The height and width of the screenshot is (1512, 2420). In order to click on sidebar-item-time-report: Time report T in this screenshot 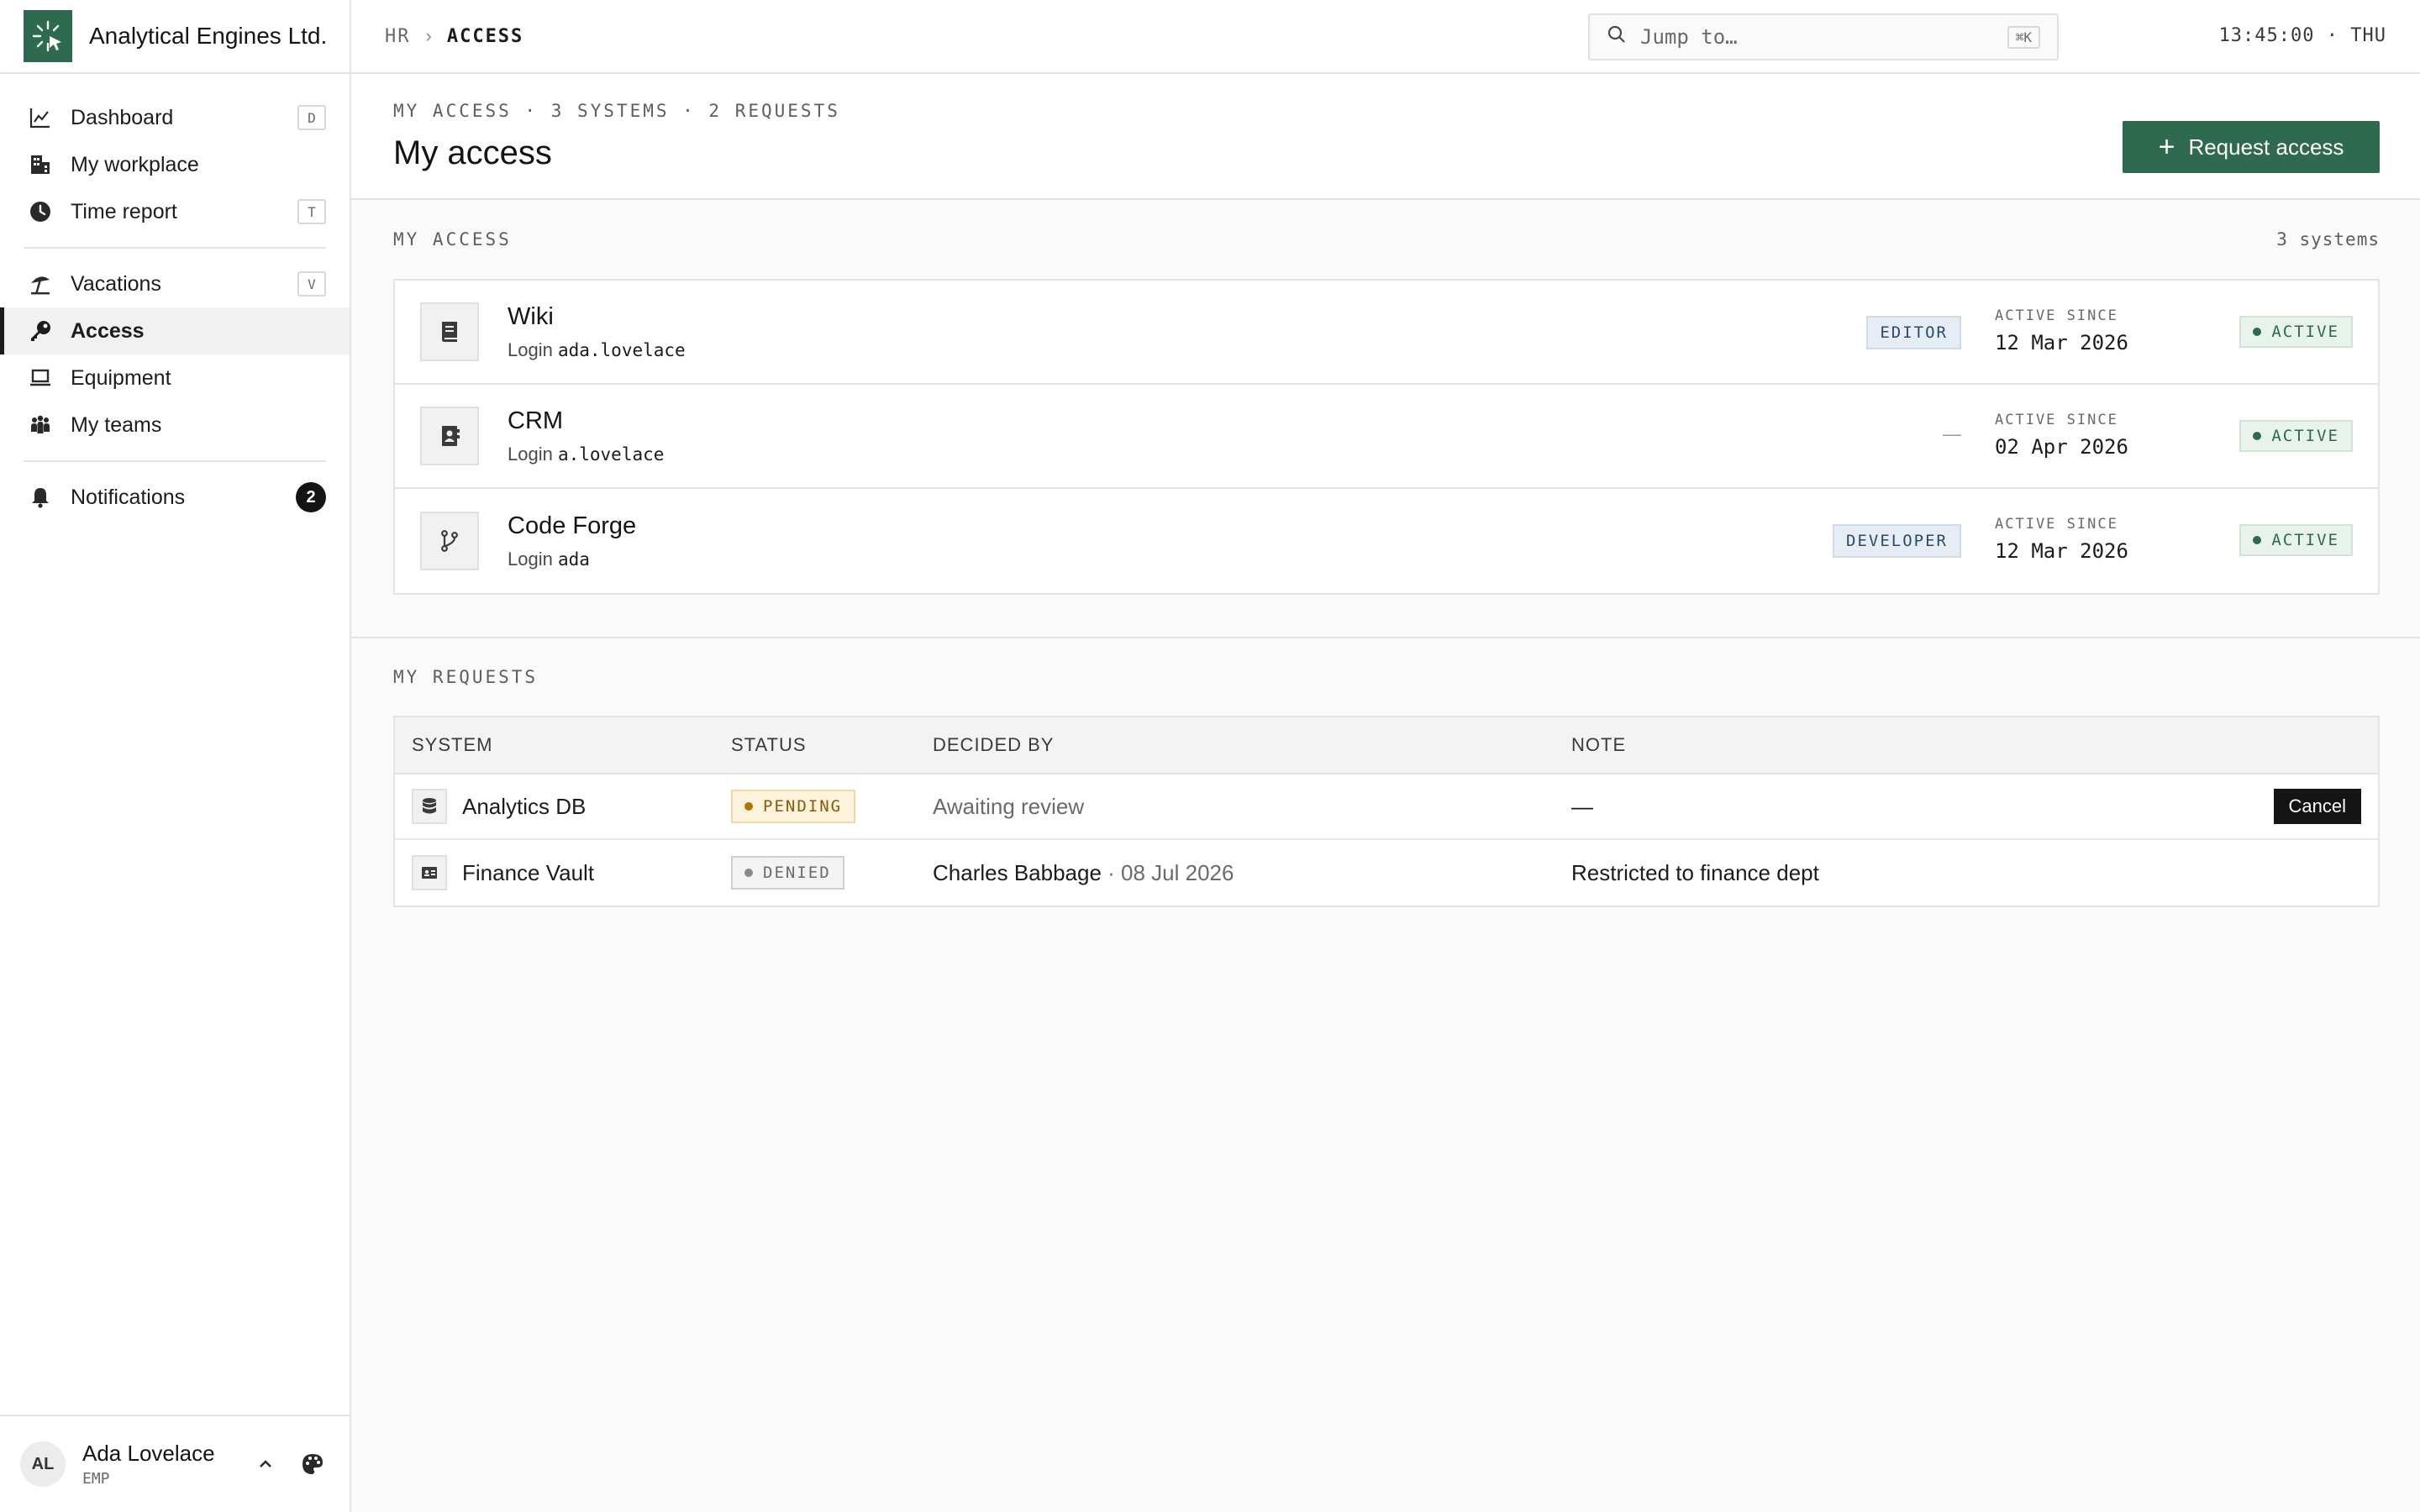, I will do `click(175, 211)`.